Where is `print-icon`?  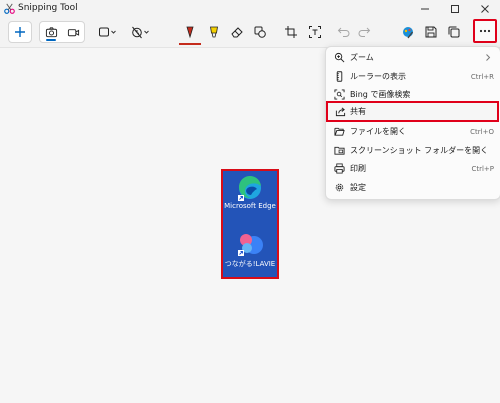 print-icon is located at coordinates (339, 168).